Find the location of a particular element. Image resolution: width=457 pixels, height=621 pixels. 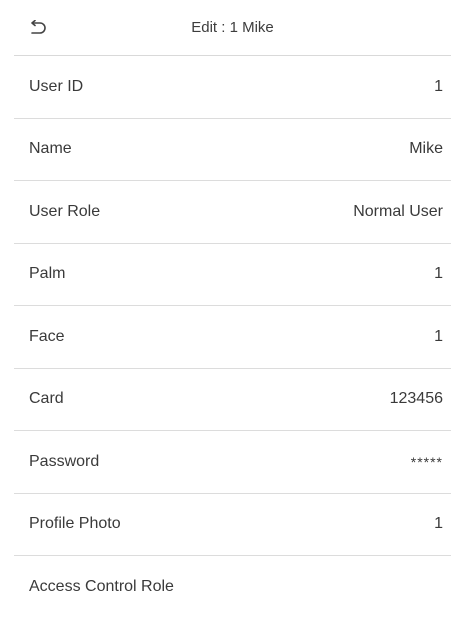

field-row-user-role: User Role Normal User is located at coordinates (232, 212).